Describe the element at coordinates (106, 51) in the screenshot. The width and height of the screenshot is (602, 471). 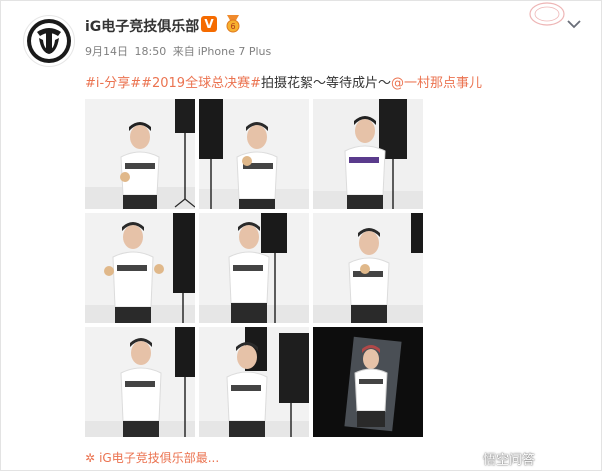
I see `post-date: 9月14日` at that location.